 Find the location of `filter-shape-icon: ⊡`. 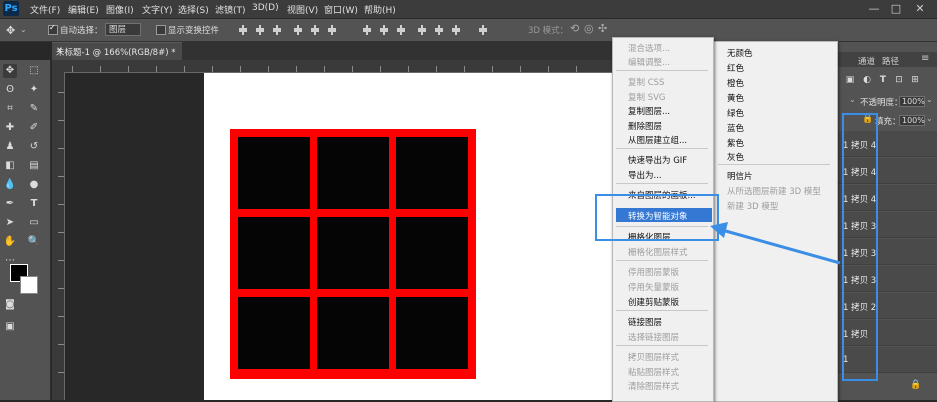

filter-shape-icon: ⊡ is located at coordinates (899, 80).